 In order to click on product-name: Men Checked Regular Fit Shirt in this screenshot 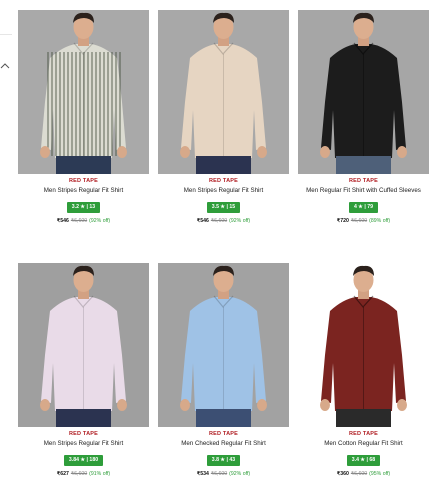, I will do `click(223, 444)`.